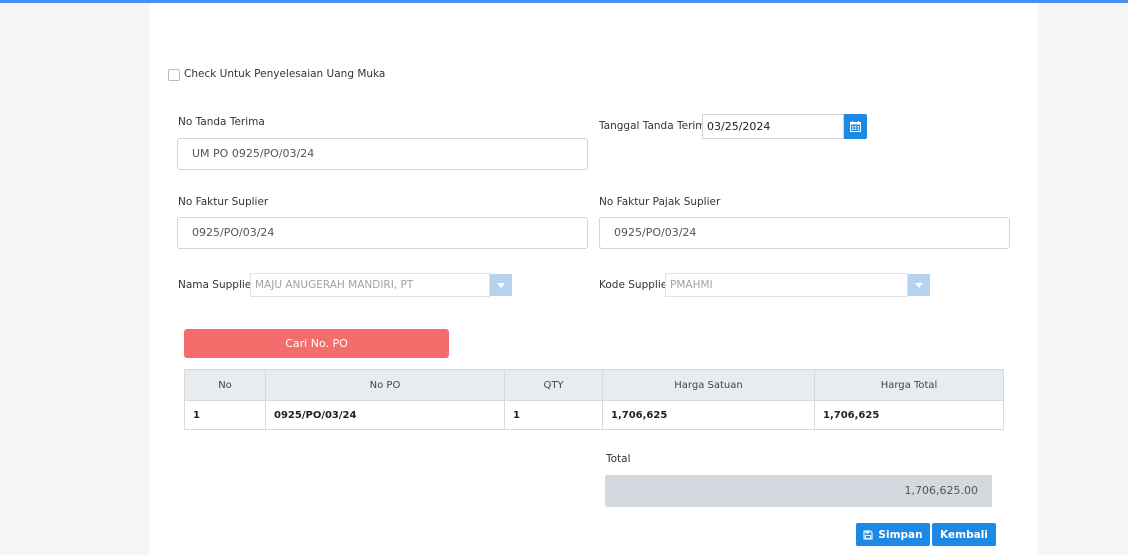 Image resolution: width=1128 pixels, height=555 pixels. Describe the element at coordinates (225, 385) in the screenshot. I see `column-header-no: No` at that location.